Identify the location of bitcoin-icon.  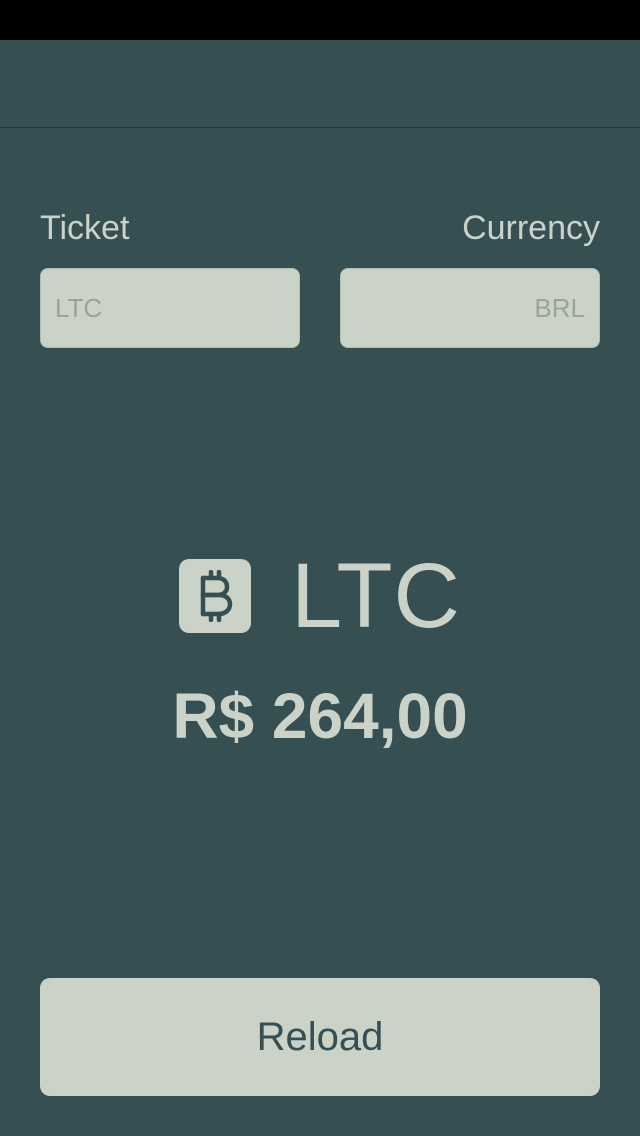
(215, 596).